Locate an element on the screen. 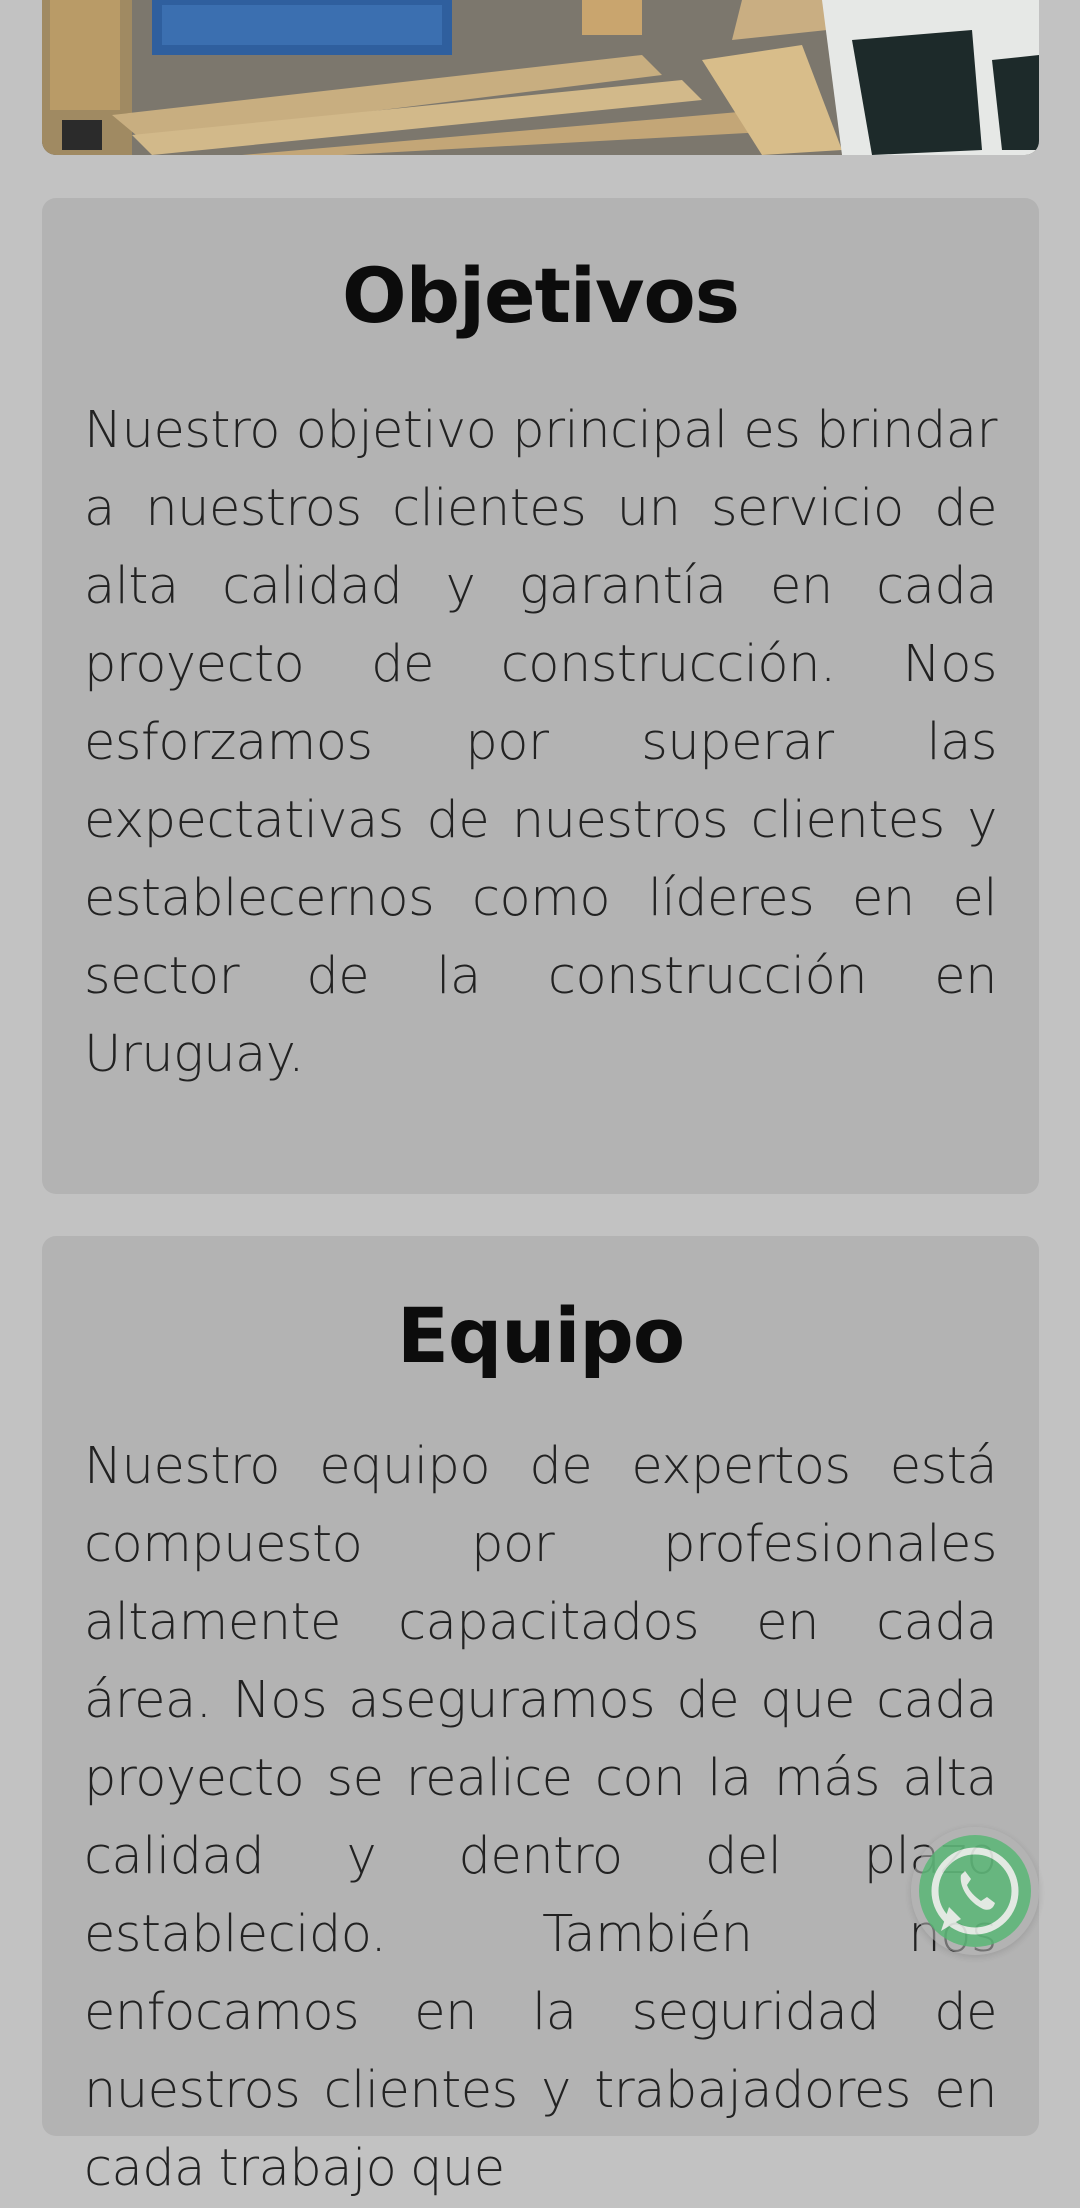 Image resolution: width=1080 pixels, height=2208 pixels. hero-image is located at coordinates (540, 77).